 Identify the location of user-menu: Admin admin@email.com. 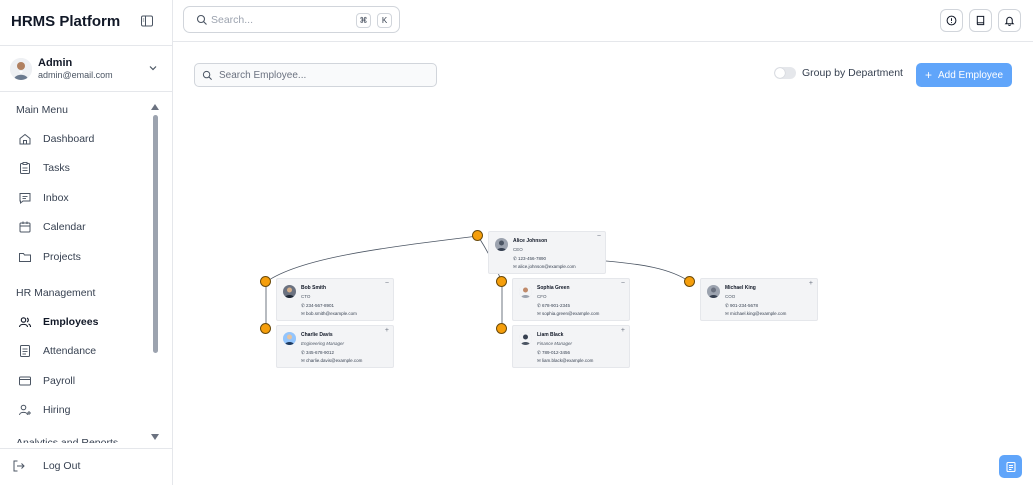
(86, 71).